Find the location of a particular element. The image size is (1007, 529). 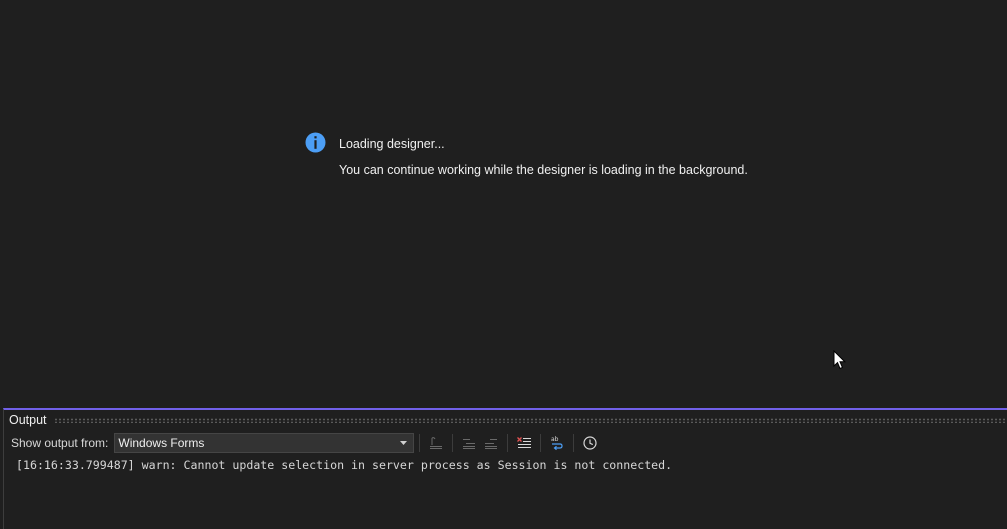

toggle-timestamp-icon is located at coordinates (590, 443).